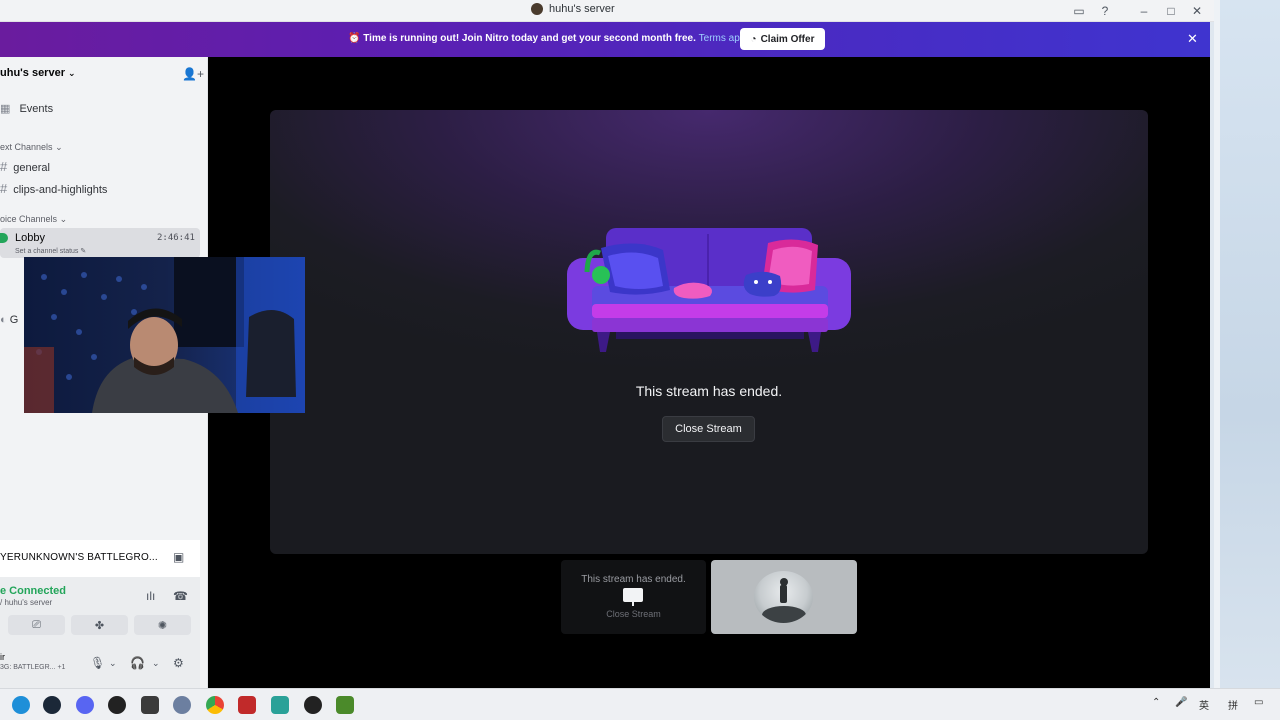 The height and width of the screenshot is (720, 1280). What do you see at coordinates (1197, 11) in the screenshot?
I see `close-window-icon: ✕` at bounding box center [1197, 11].